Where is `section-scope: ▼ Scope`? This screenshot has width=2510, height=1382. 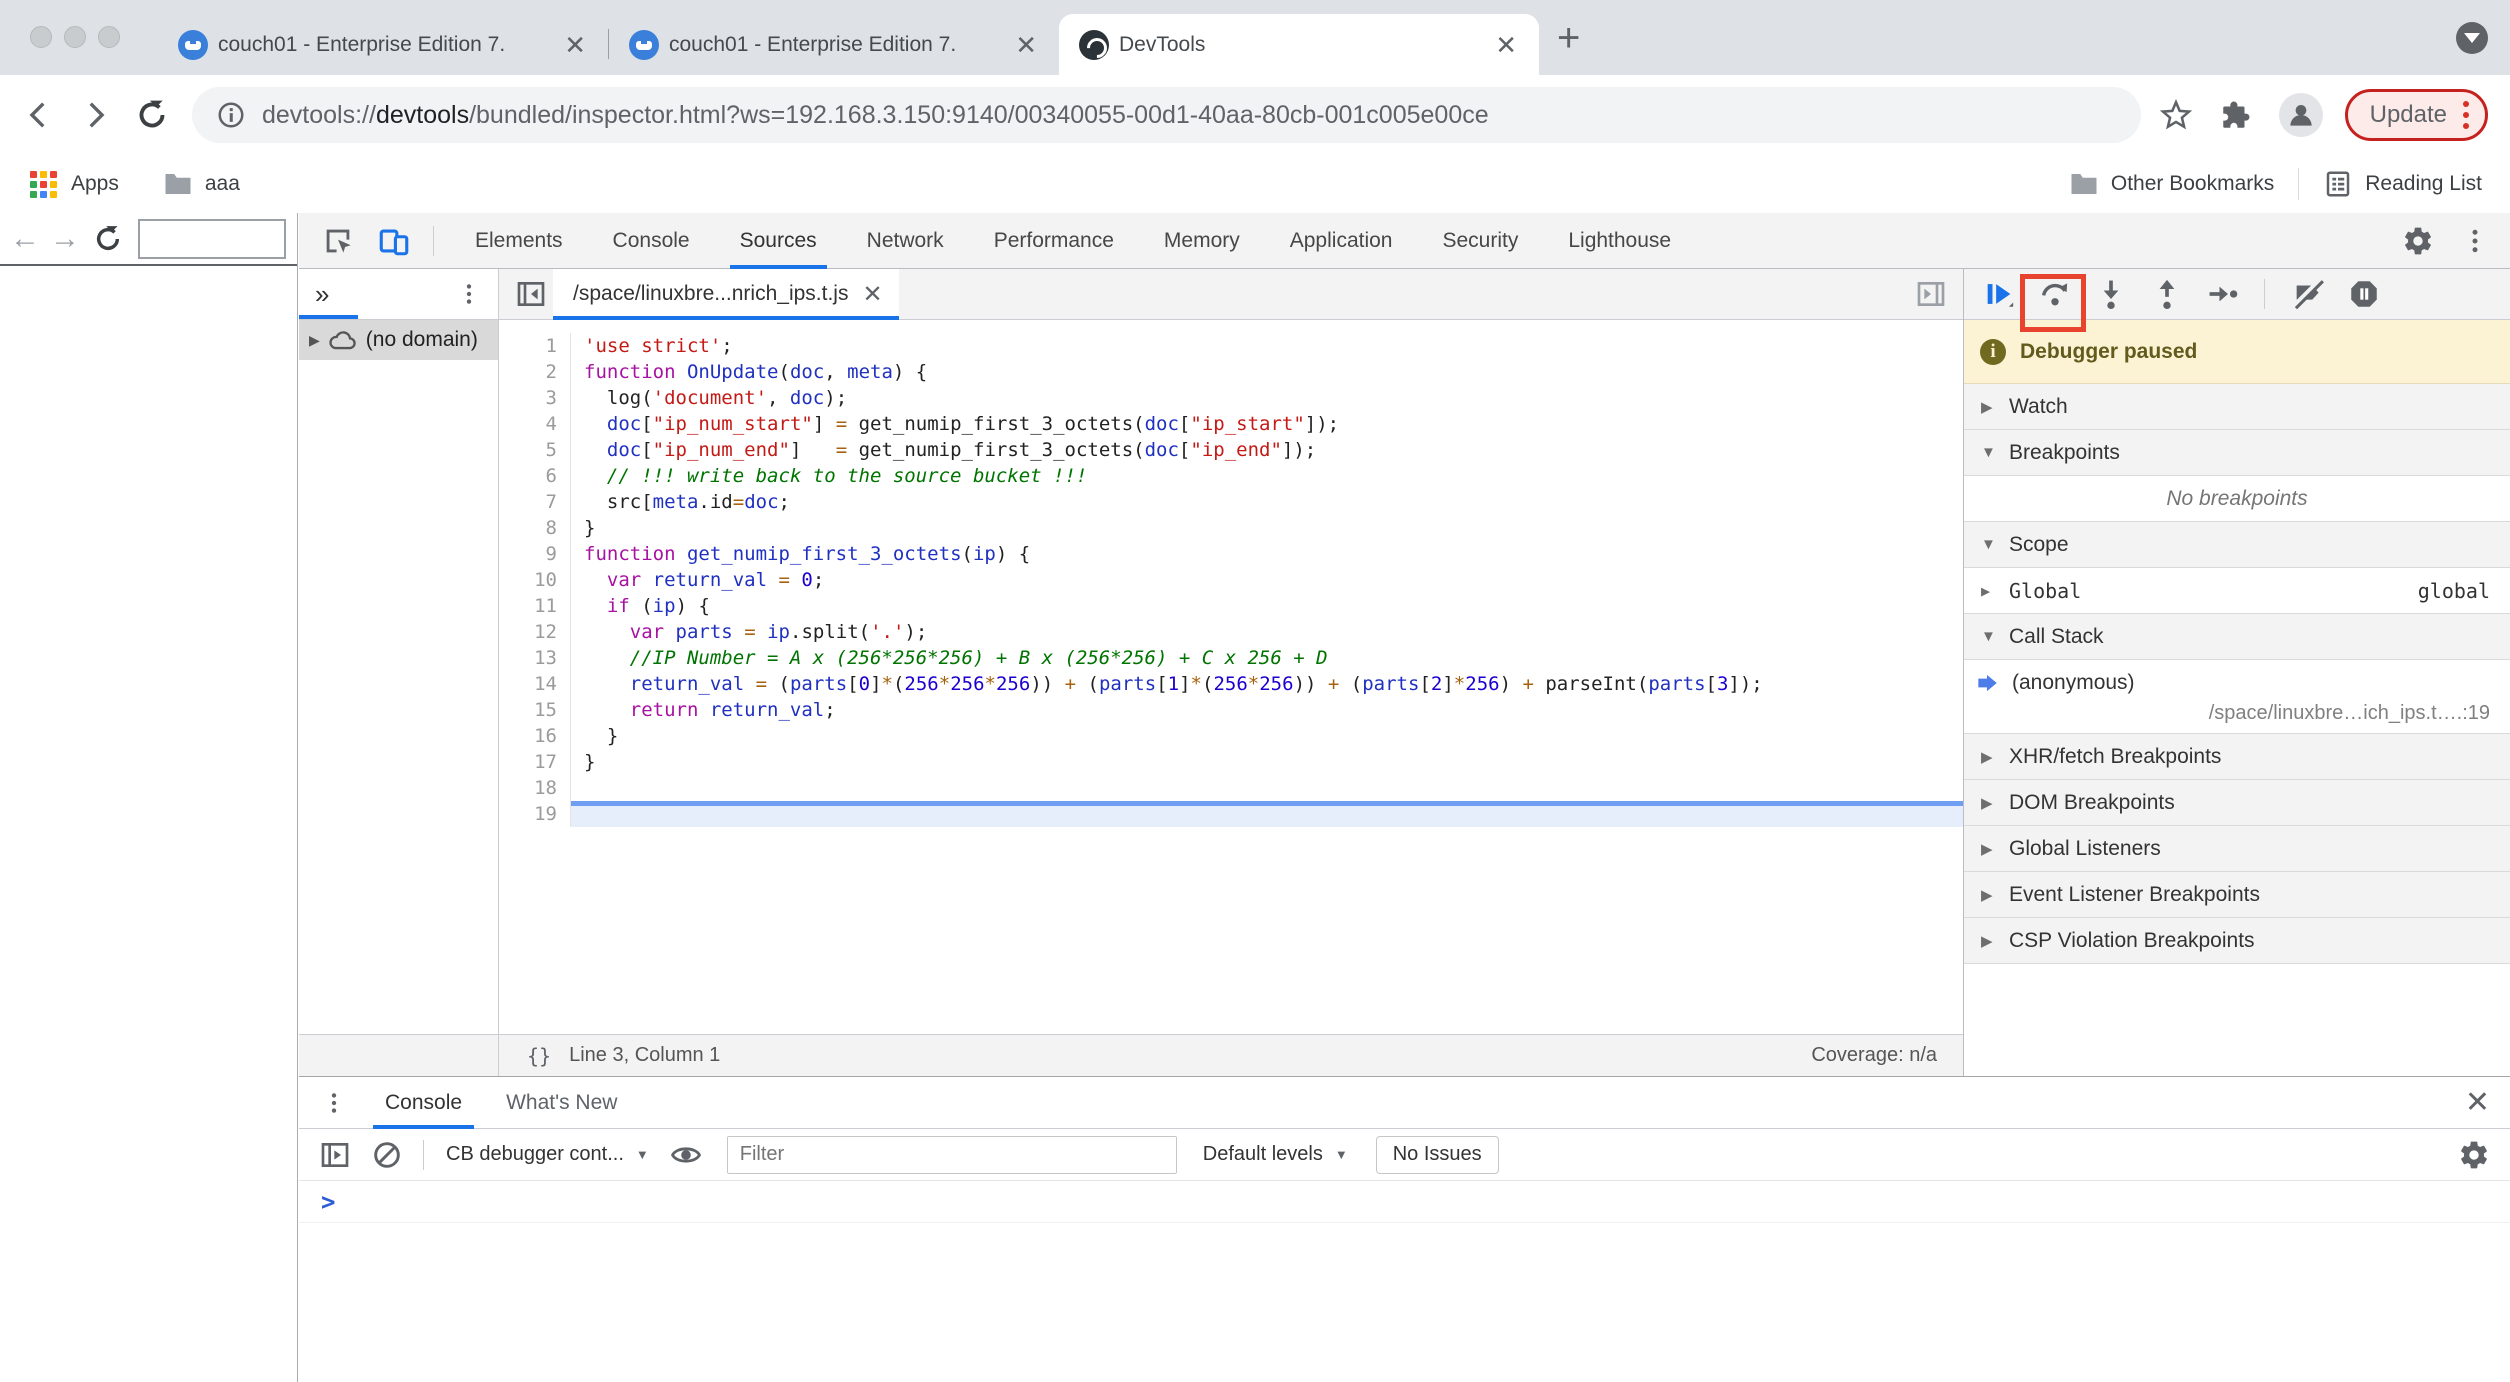 section-scope: ▼ Scope is located at coordinates (2237, 545).